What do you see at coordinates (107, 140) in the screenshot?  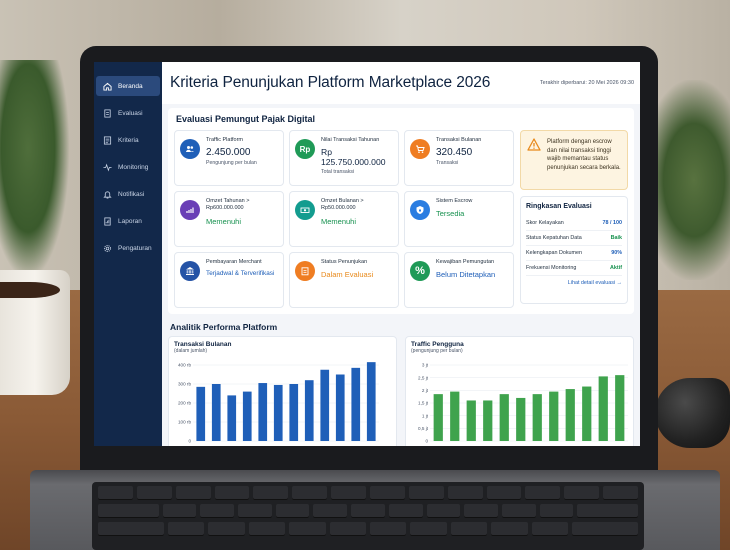 I see `list-icon` at bounding box center [107, 140].